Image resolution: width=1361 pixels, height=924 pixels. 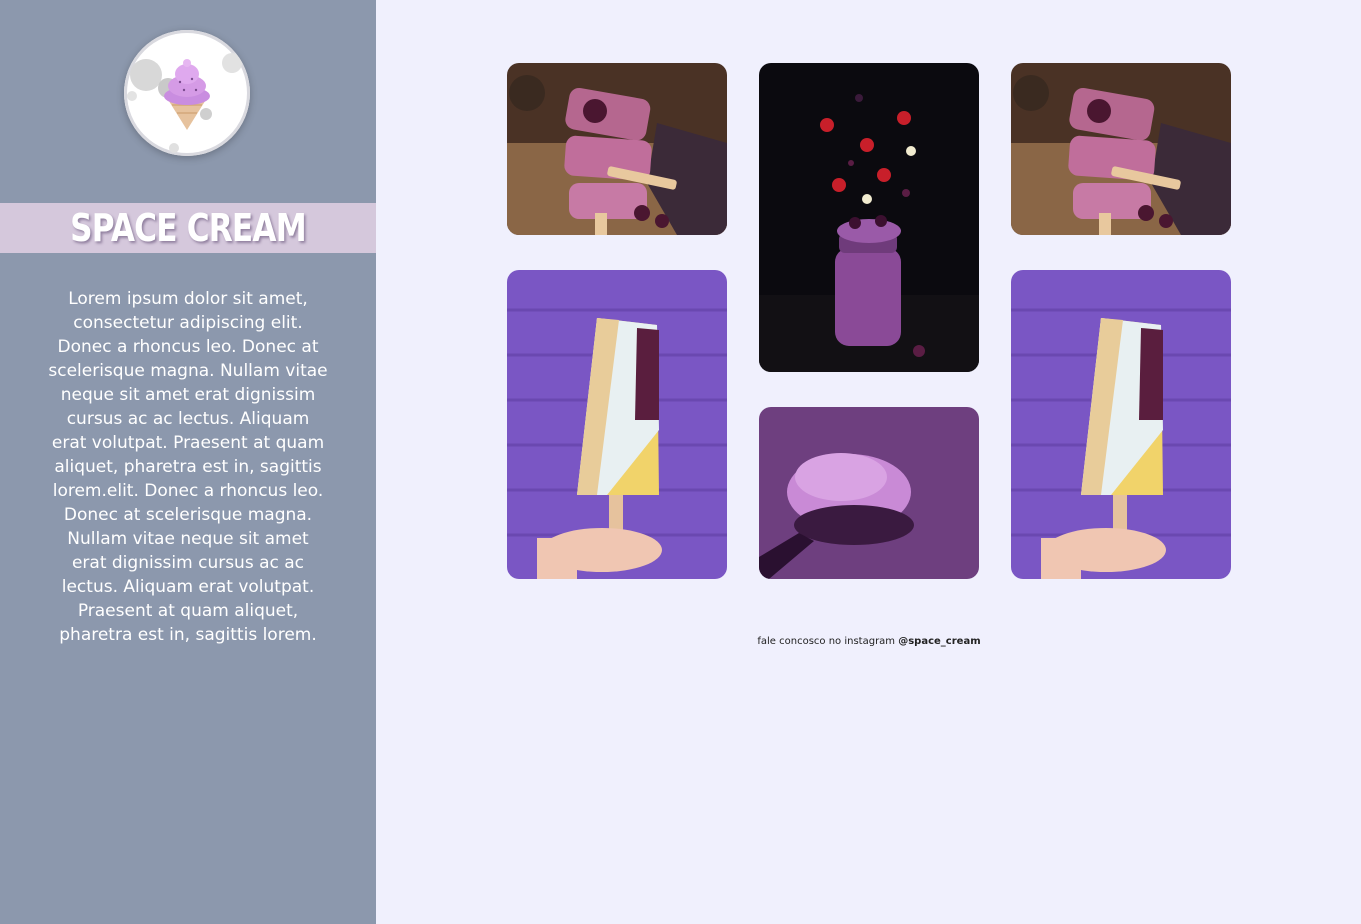 What do you see at coordinates (826, 641) in the screenshot?
I see `footer-prefix: fale concosco no instagram` at bounding box center [826, 641].